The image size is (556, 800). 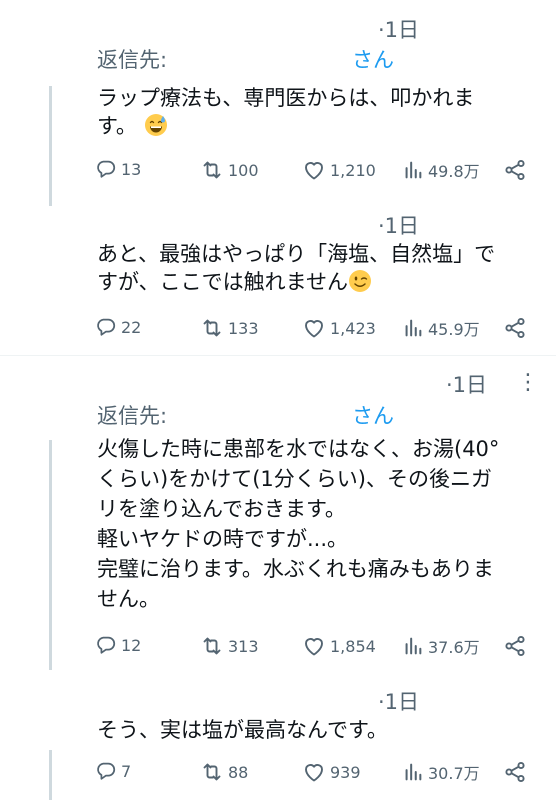 I want to click on views-button: 30.7万, so click(x=441, y=772).